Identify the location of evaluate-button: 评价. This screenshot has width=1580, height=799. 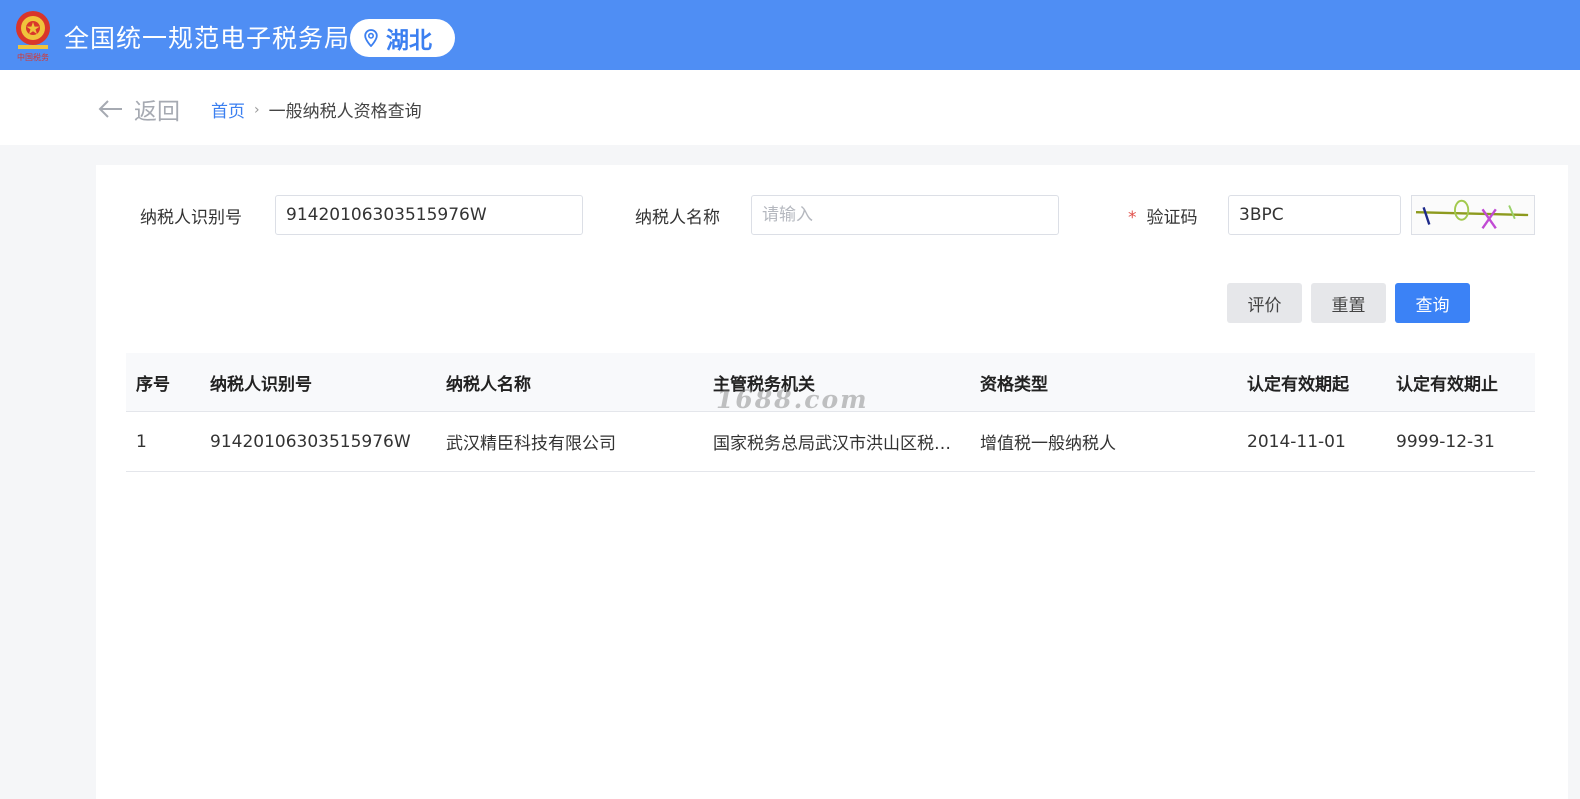
(1264, 303).